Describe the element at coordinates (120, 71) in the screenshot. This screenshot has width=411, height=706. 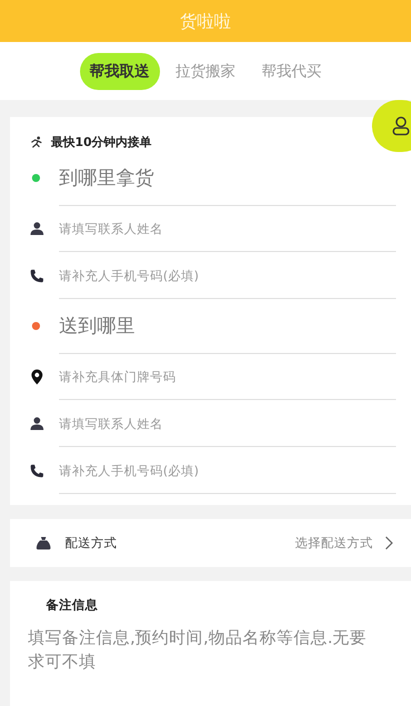
I see `tab: 帮我取送` at that location.